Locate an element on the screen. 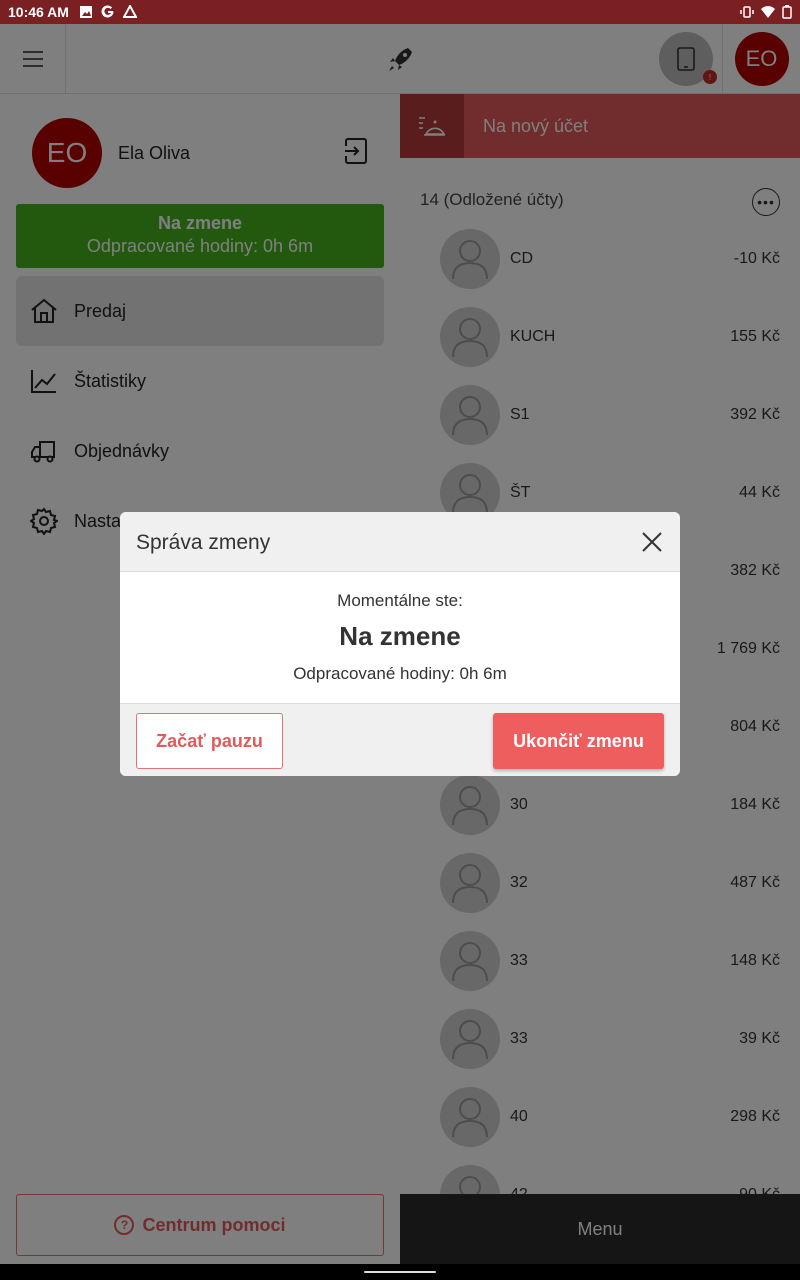 Image resolution: width=800 pixels, height=1280 pixels. image-icon is located at coordinates (85, 12).